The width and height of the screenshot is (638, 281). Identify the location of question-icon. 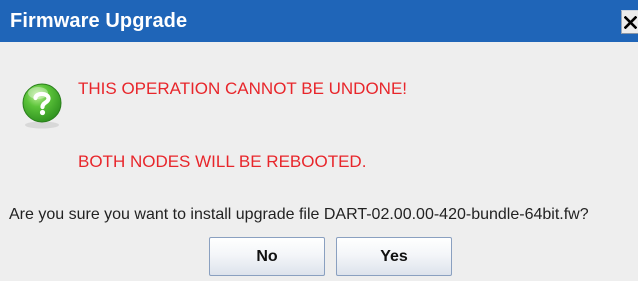
(42, 105).